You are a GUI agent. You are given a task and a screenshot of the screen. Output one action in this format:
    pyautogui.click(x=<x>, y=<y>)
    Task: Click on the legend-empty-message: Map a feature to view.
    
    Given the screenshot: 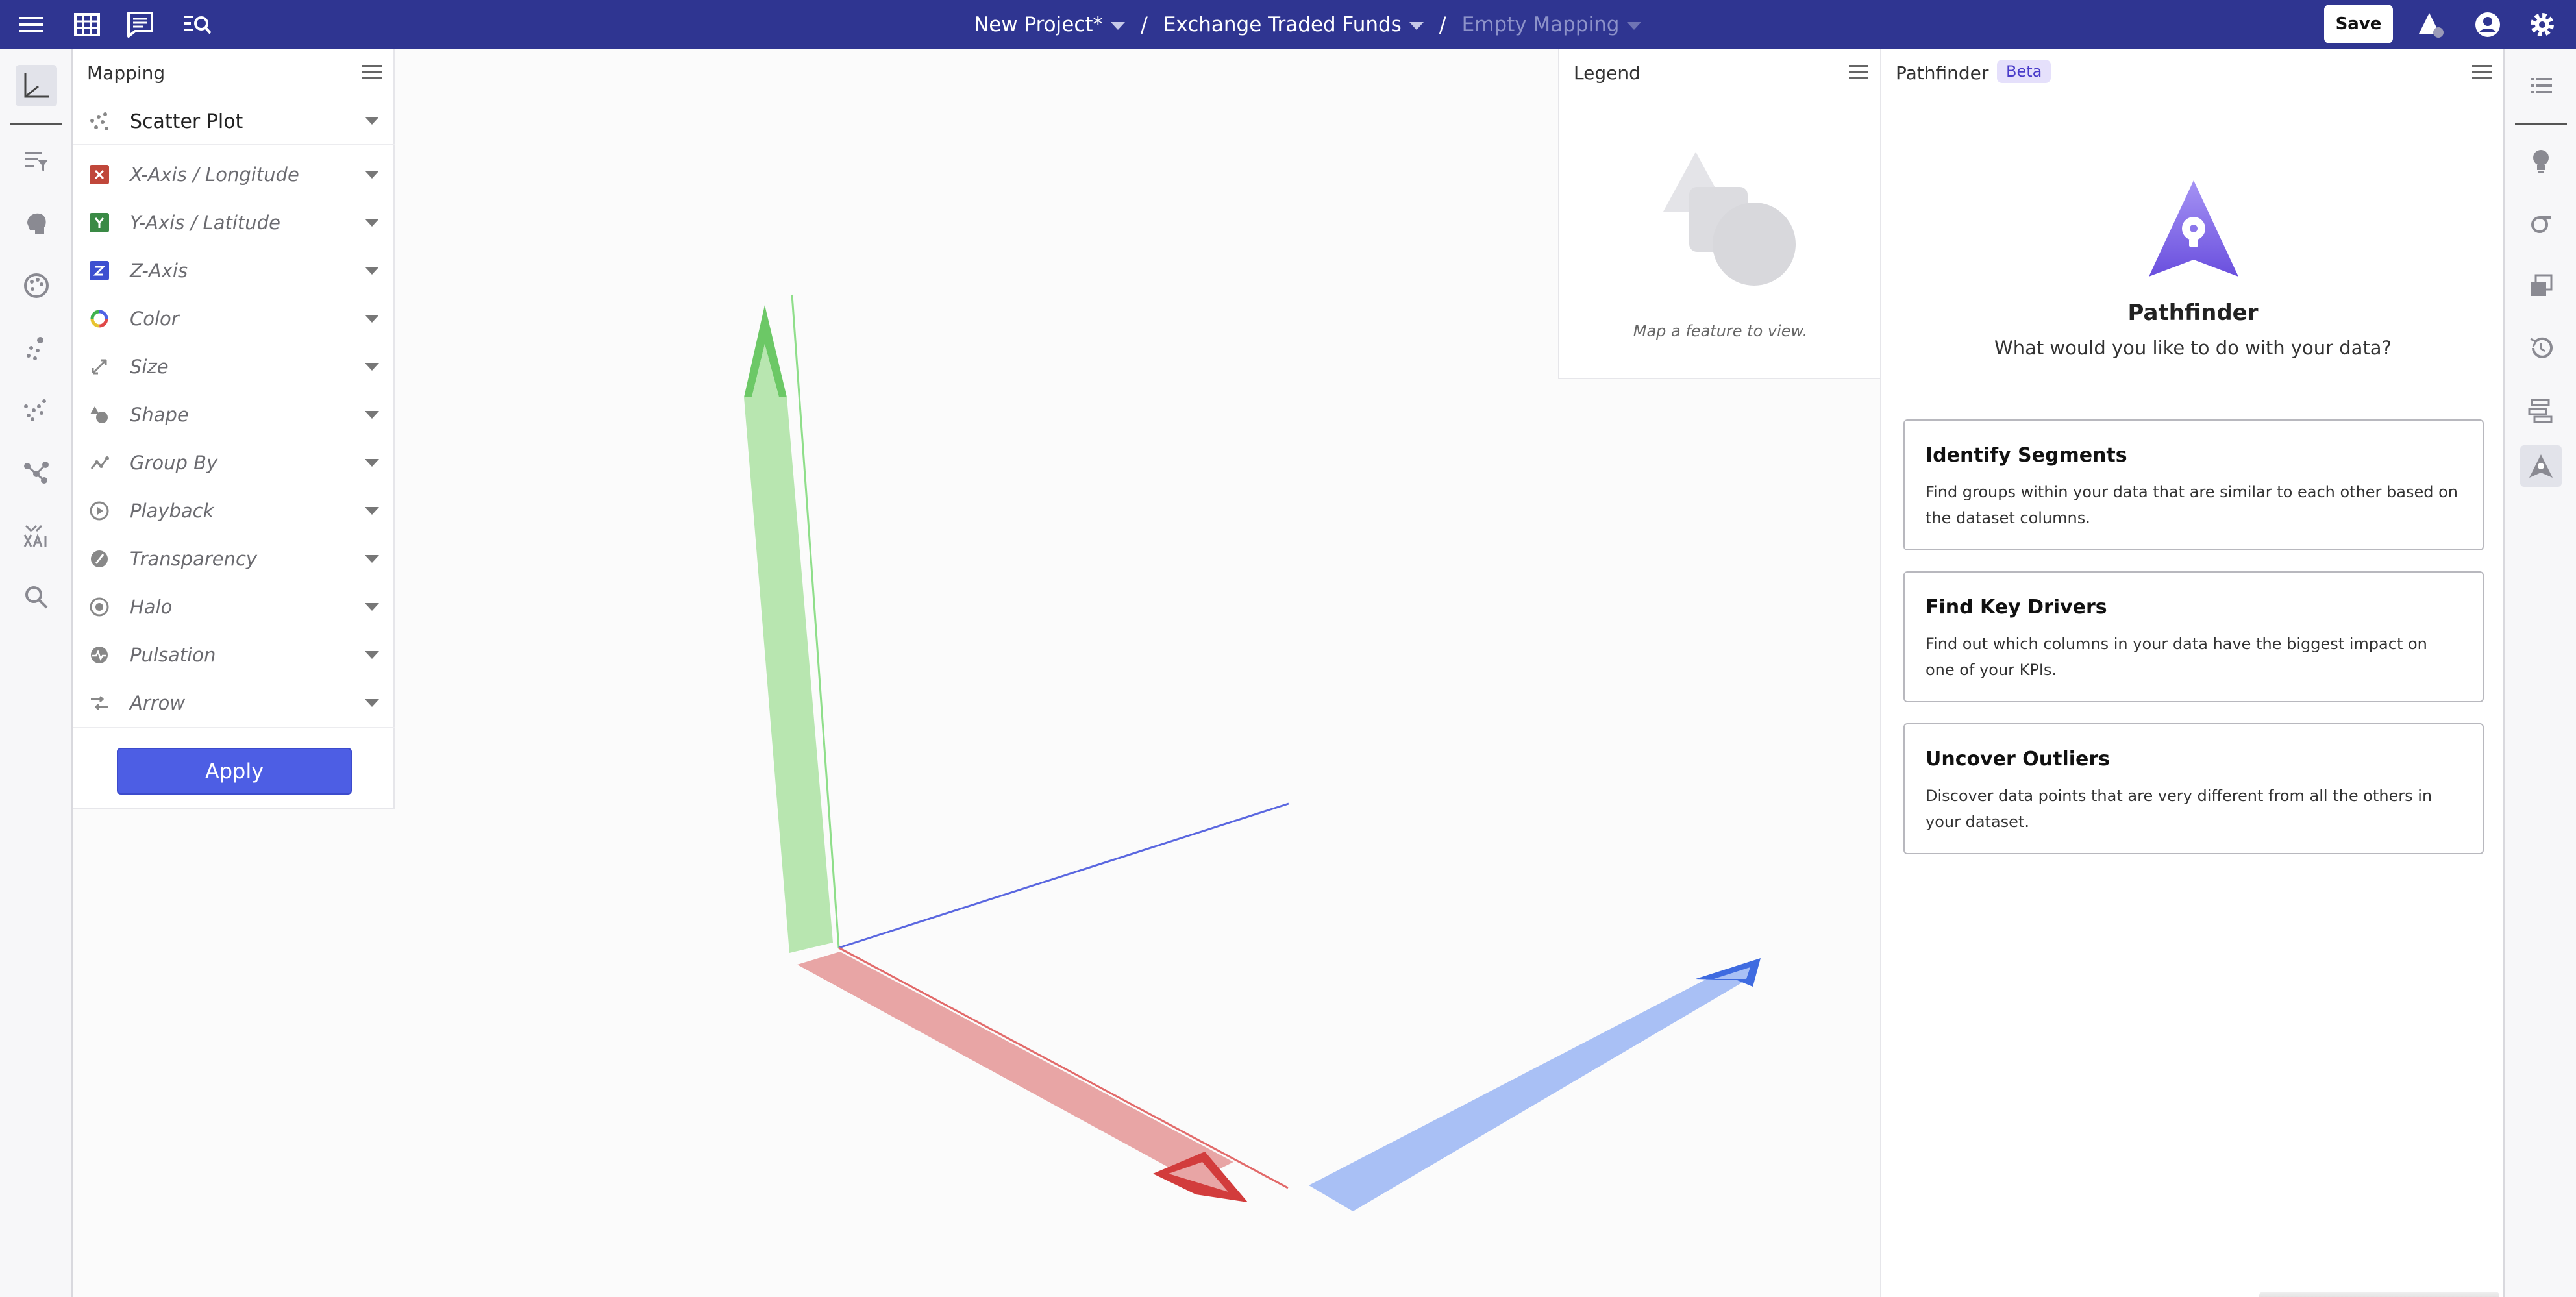 What is the action you would take?
    pyautogui.click(x=1720, y=331)
    